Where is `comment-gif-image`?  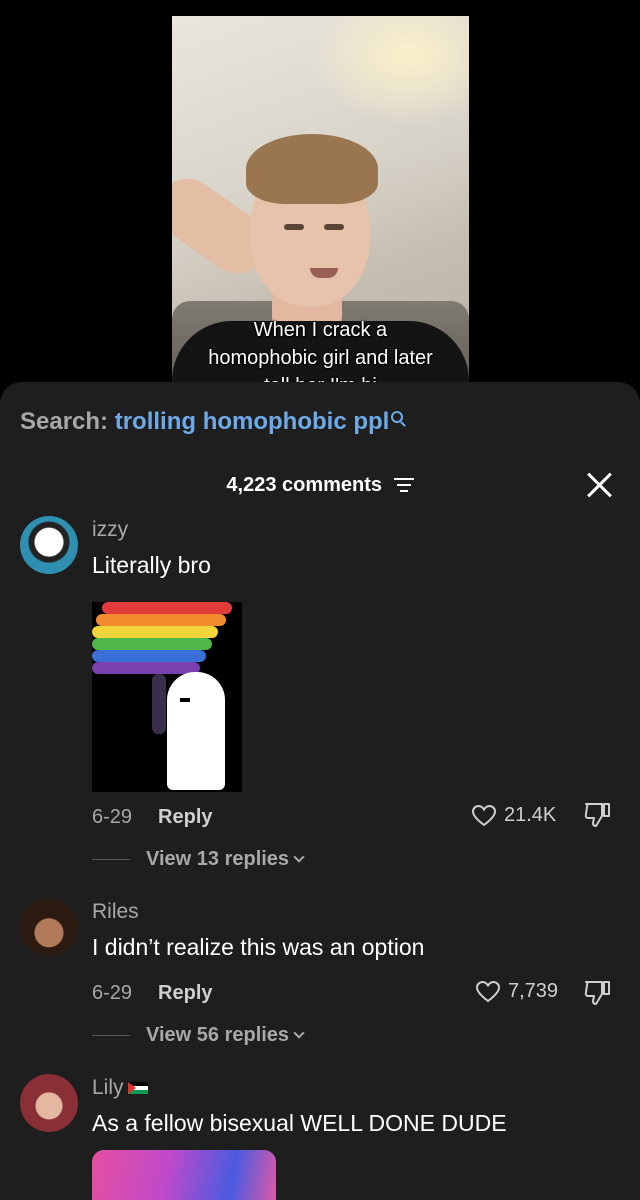 comment-gif-image is located at coordinates (167, 697).